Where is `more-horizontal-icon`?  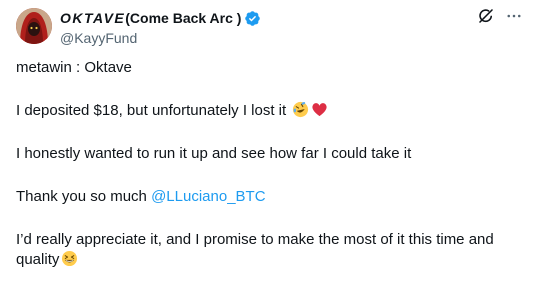 more-horizontal-icon is located at coordinates (514, 16).